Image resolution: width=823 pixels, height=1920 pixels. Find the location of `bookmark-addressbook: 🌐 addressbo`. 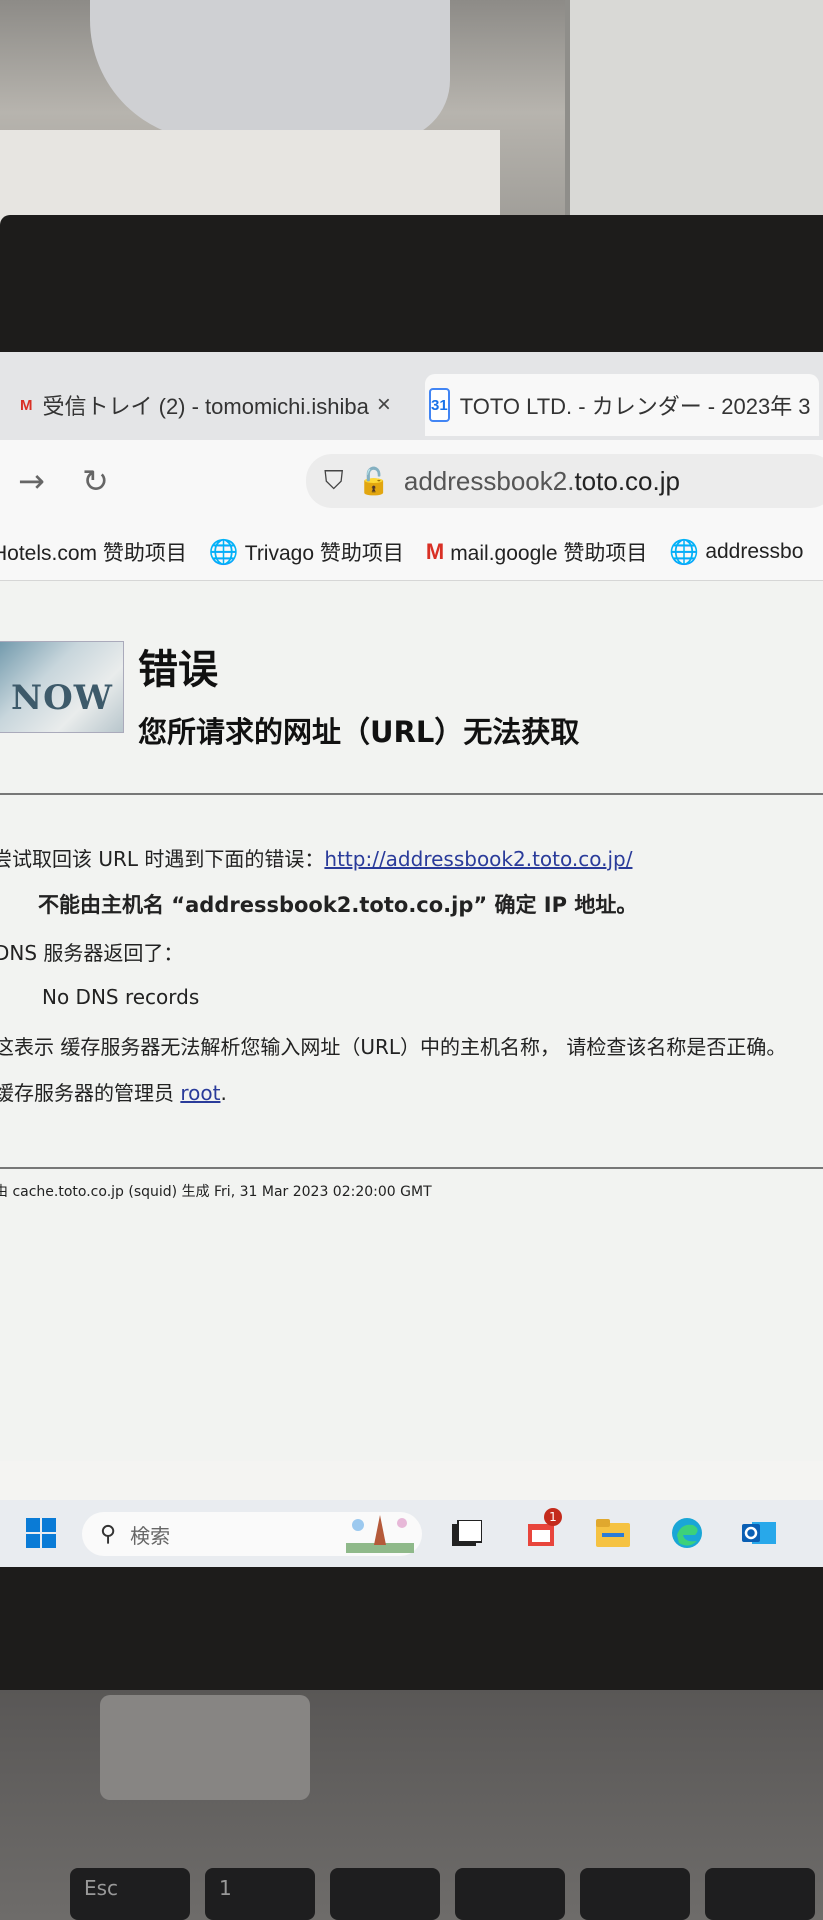

bookmark-addressbook: 🌐 addressbo is located at coordinates (736, 552).